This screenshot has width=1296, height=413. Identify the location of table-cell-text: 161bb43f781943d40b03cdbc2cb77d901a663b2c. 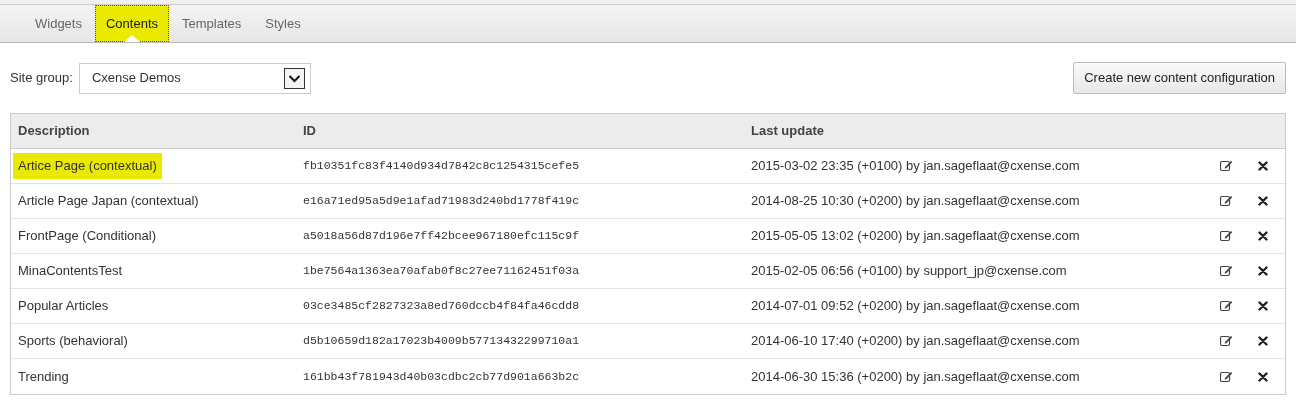
(441, 376).